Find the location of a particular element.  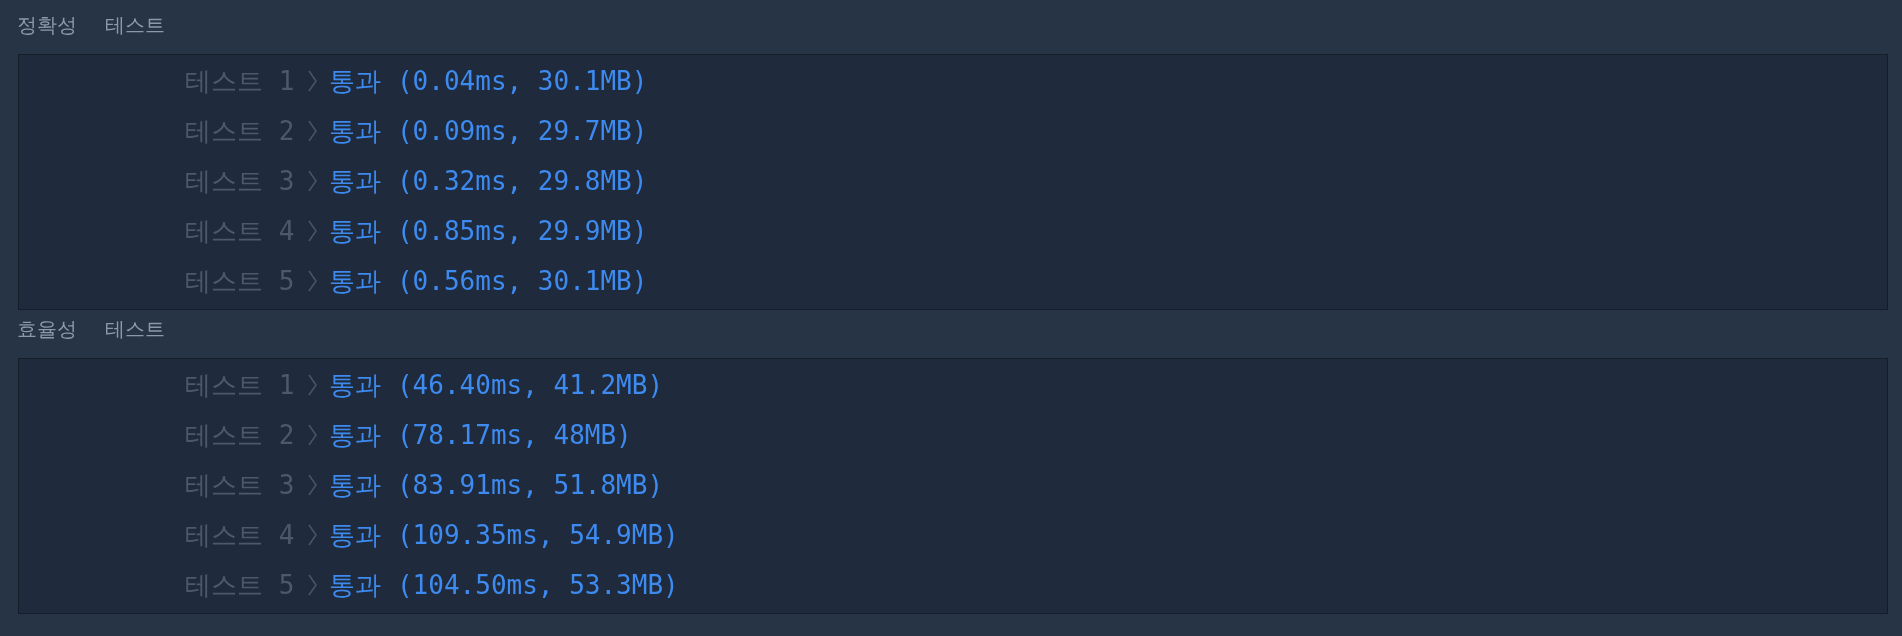

section-title: 효율성 테스트 is located at coordinates (91, 329).